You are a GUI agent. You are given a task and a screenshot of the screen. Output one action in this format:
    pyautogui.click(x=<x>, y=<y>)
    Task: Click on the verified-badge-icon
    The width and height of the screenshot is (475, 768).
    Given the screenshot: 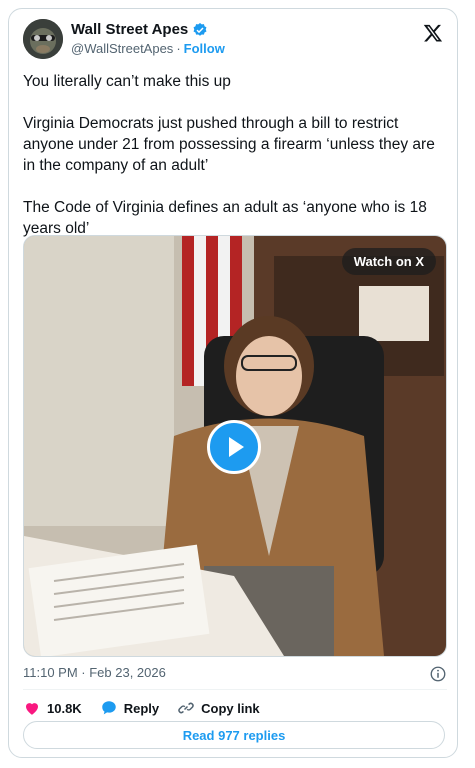 What is the action you would take?
    pyautogui.click(x=200, y=29)
    